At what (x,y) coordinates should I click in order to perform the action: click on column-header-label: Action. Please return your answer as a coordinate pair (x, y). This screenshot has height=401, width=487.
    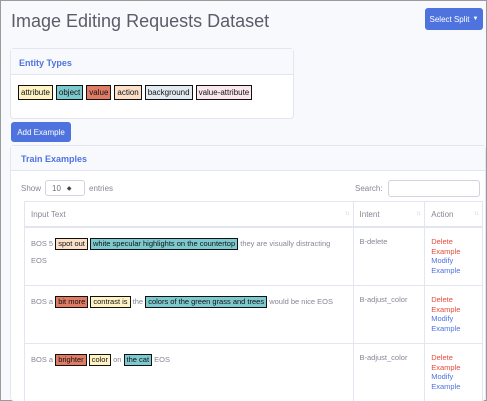
    Looking at the image, I should click on (442, 214).